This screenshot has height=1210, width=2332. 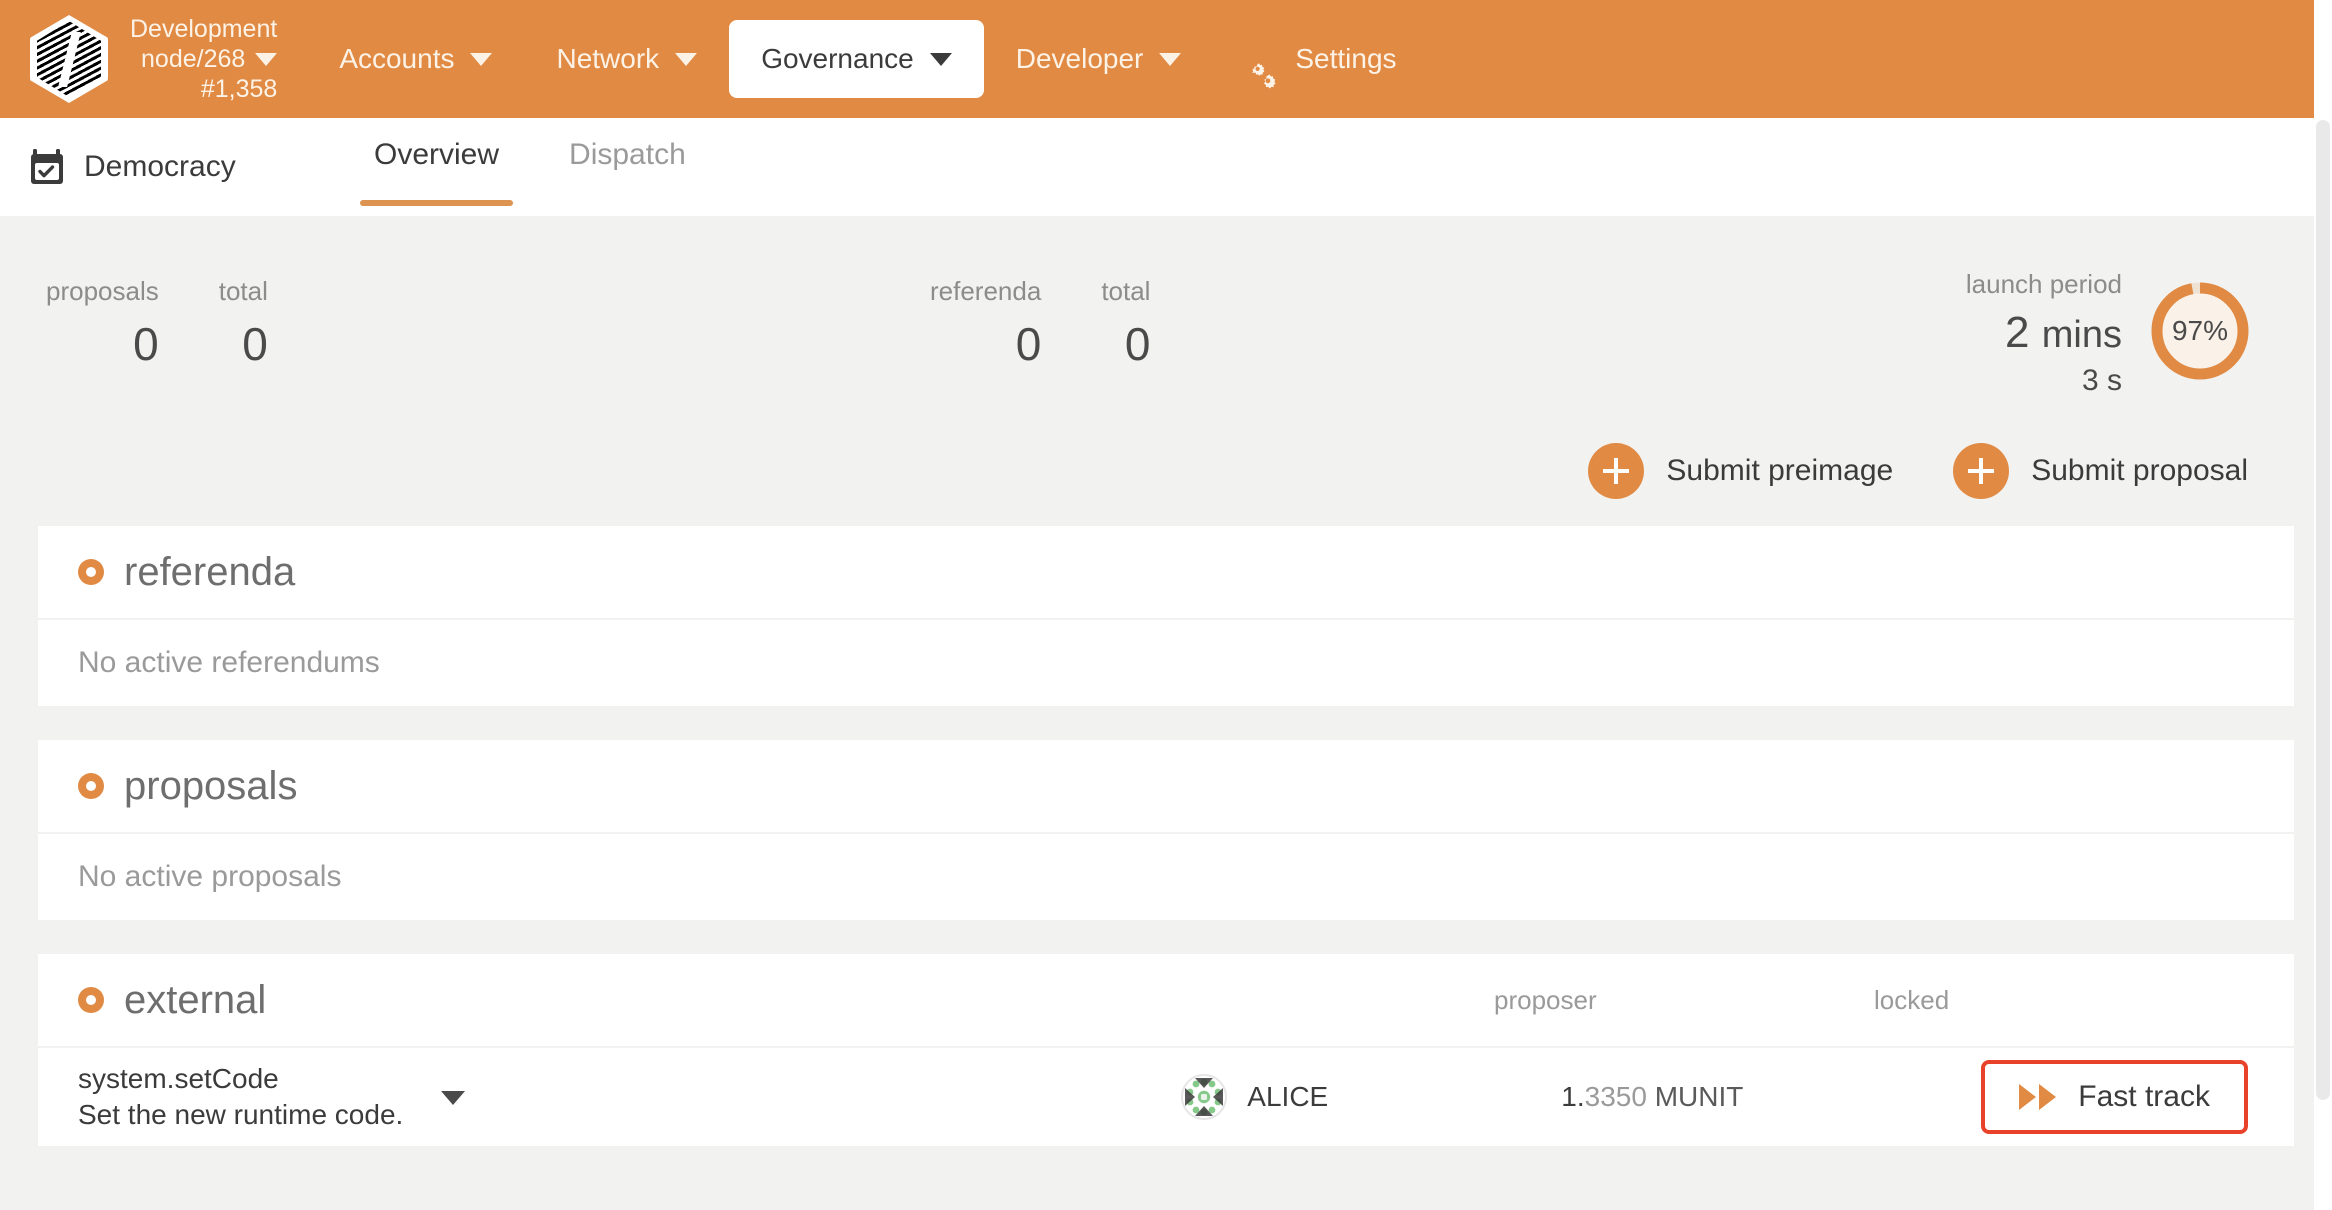 What do you see at coordinates (69, 59) in the screenshot?
I see `substrate-hex-logo-icon` at bounding box center [69, 59].